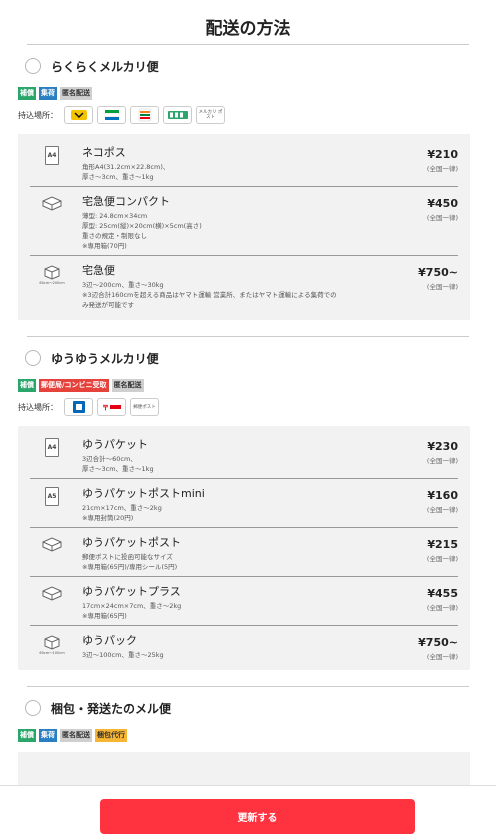  Describe the element at coordinates (111, 115) in the screenshot. I see `familymart-logo` at that location.